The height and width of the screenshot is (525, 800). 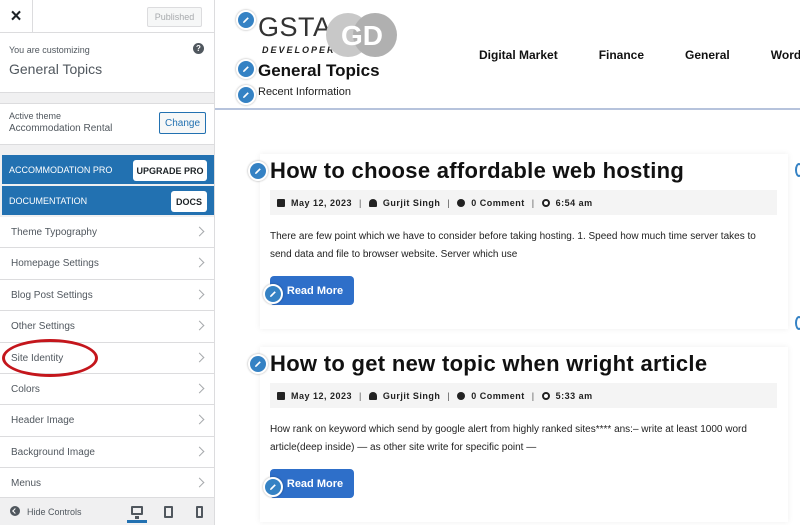 What do you see at coordinates (518, 55) in the screenshot?
I see `nav-item-digital-market: Digital Market` at bounding box center [518, 55].